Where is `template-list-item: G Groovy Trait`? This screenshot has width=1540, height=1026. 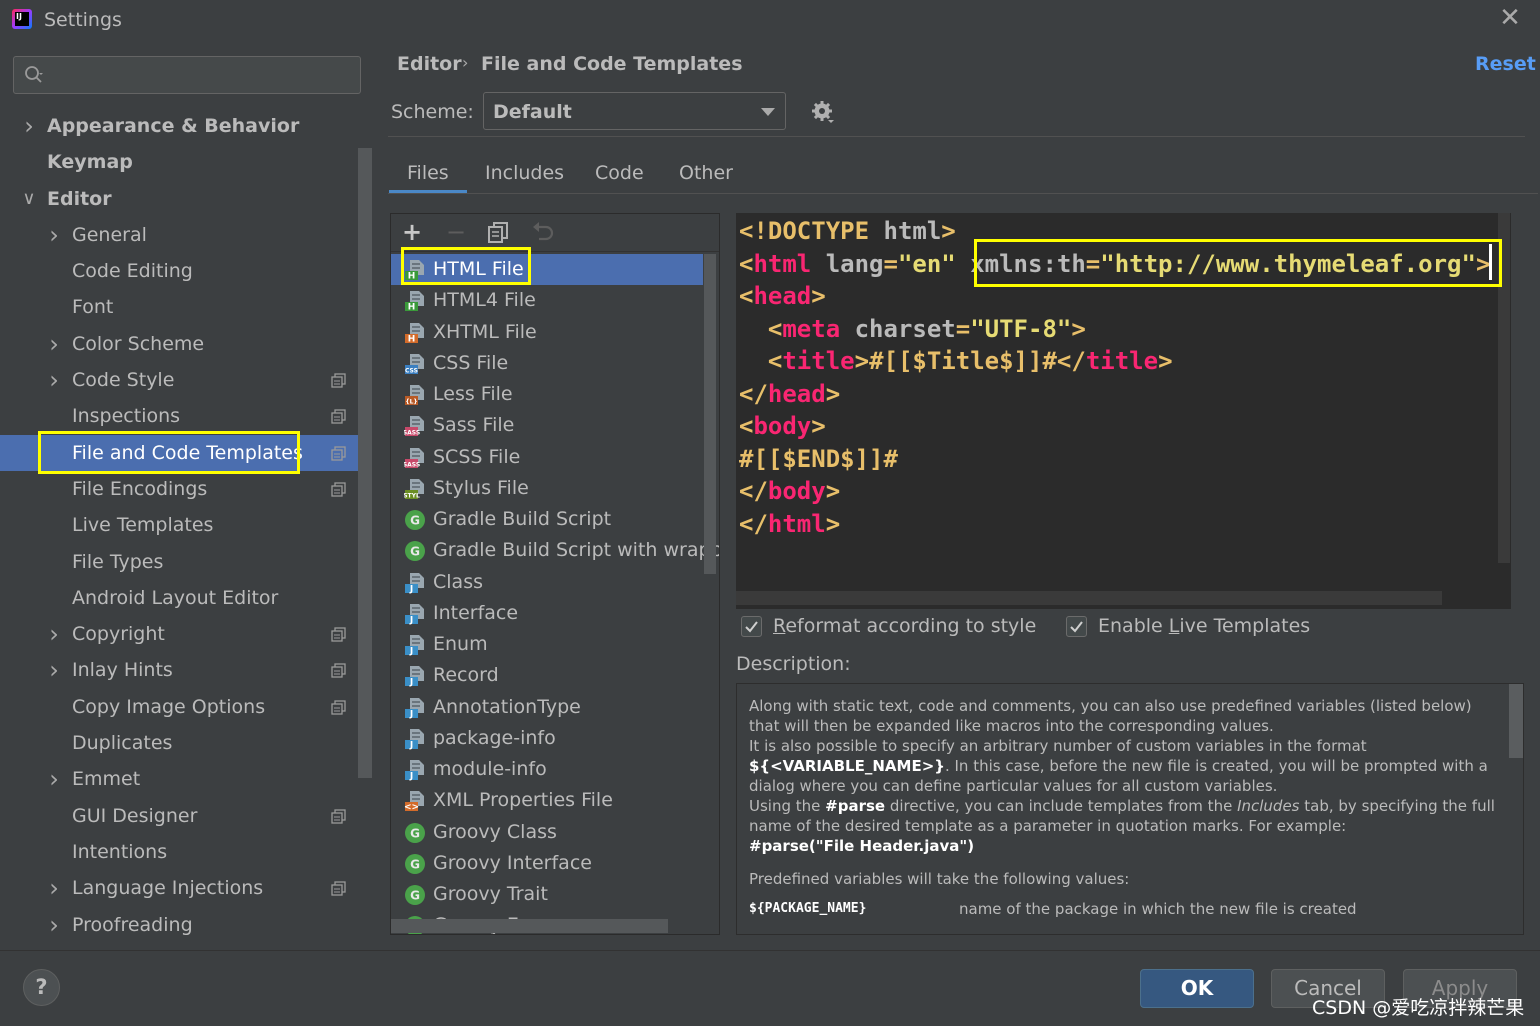
template-list-item: G Groovy Trait is located at coordinates (547, 894).